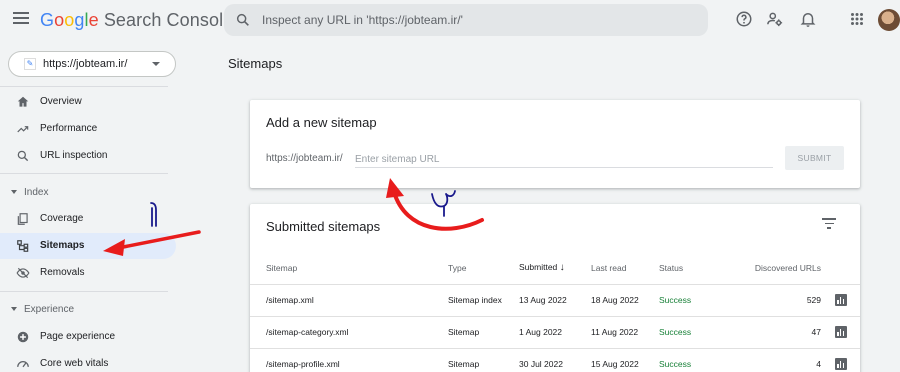 The image size is (900, 372). What do you see at coordinates (168, 20) in the screenshot?
I see `product-name: Search Console` at bounding box center [168, 20].